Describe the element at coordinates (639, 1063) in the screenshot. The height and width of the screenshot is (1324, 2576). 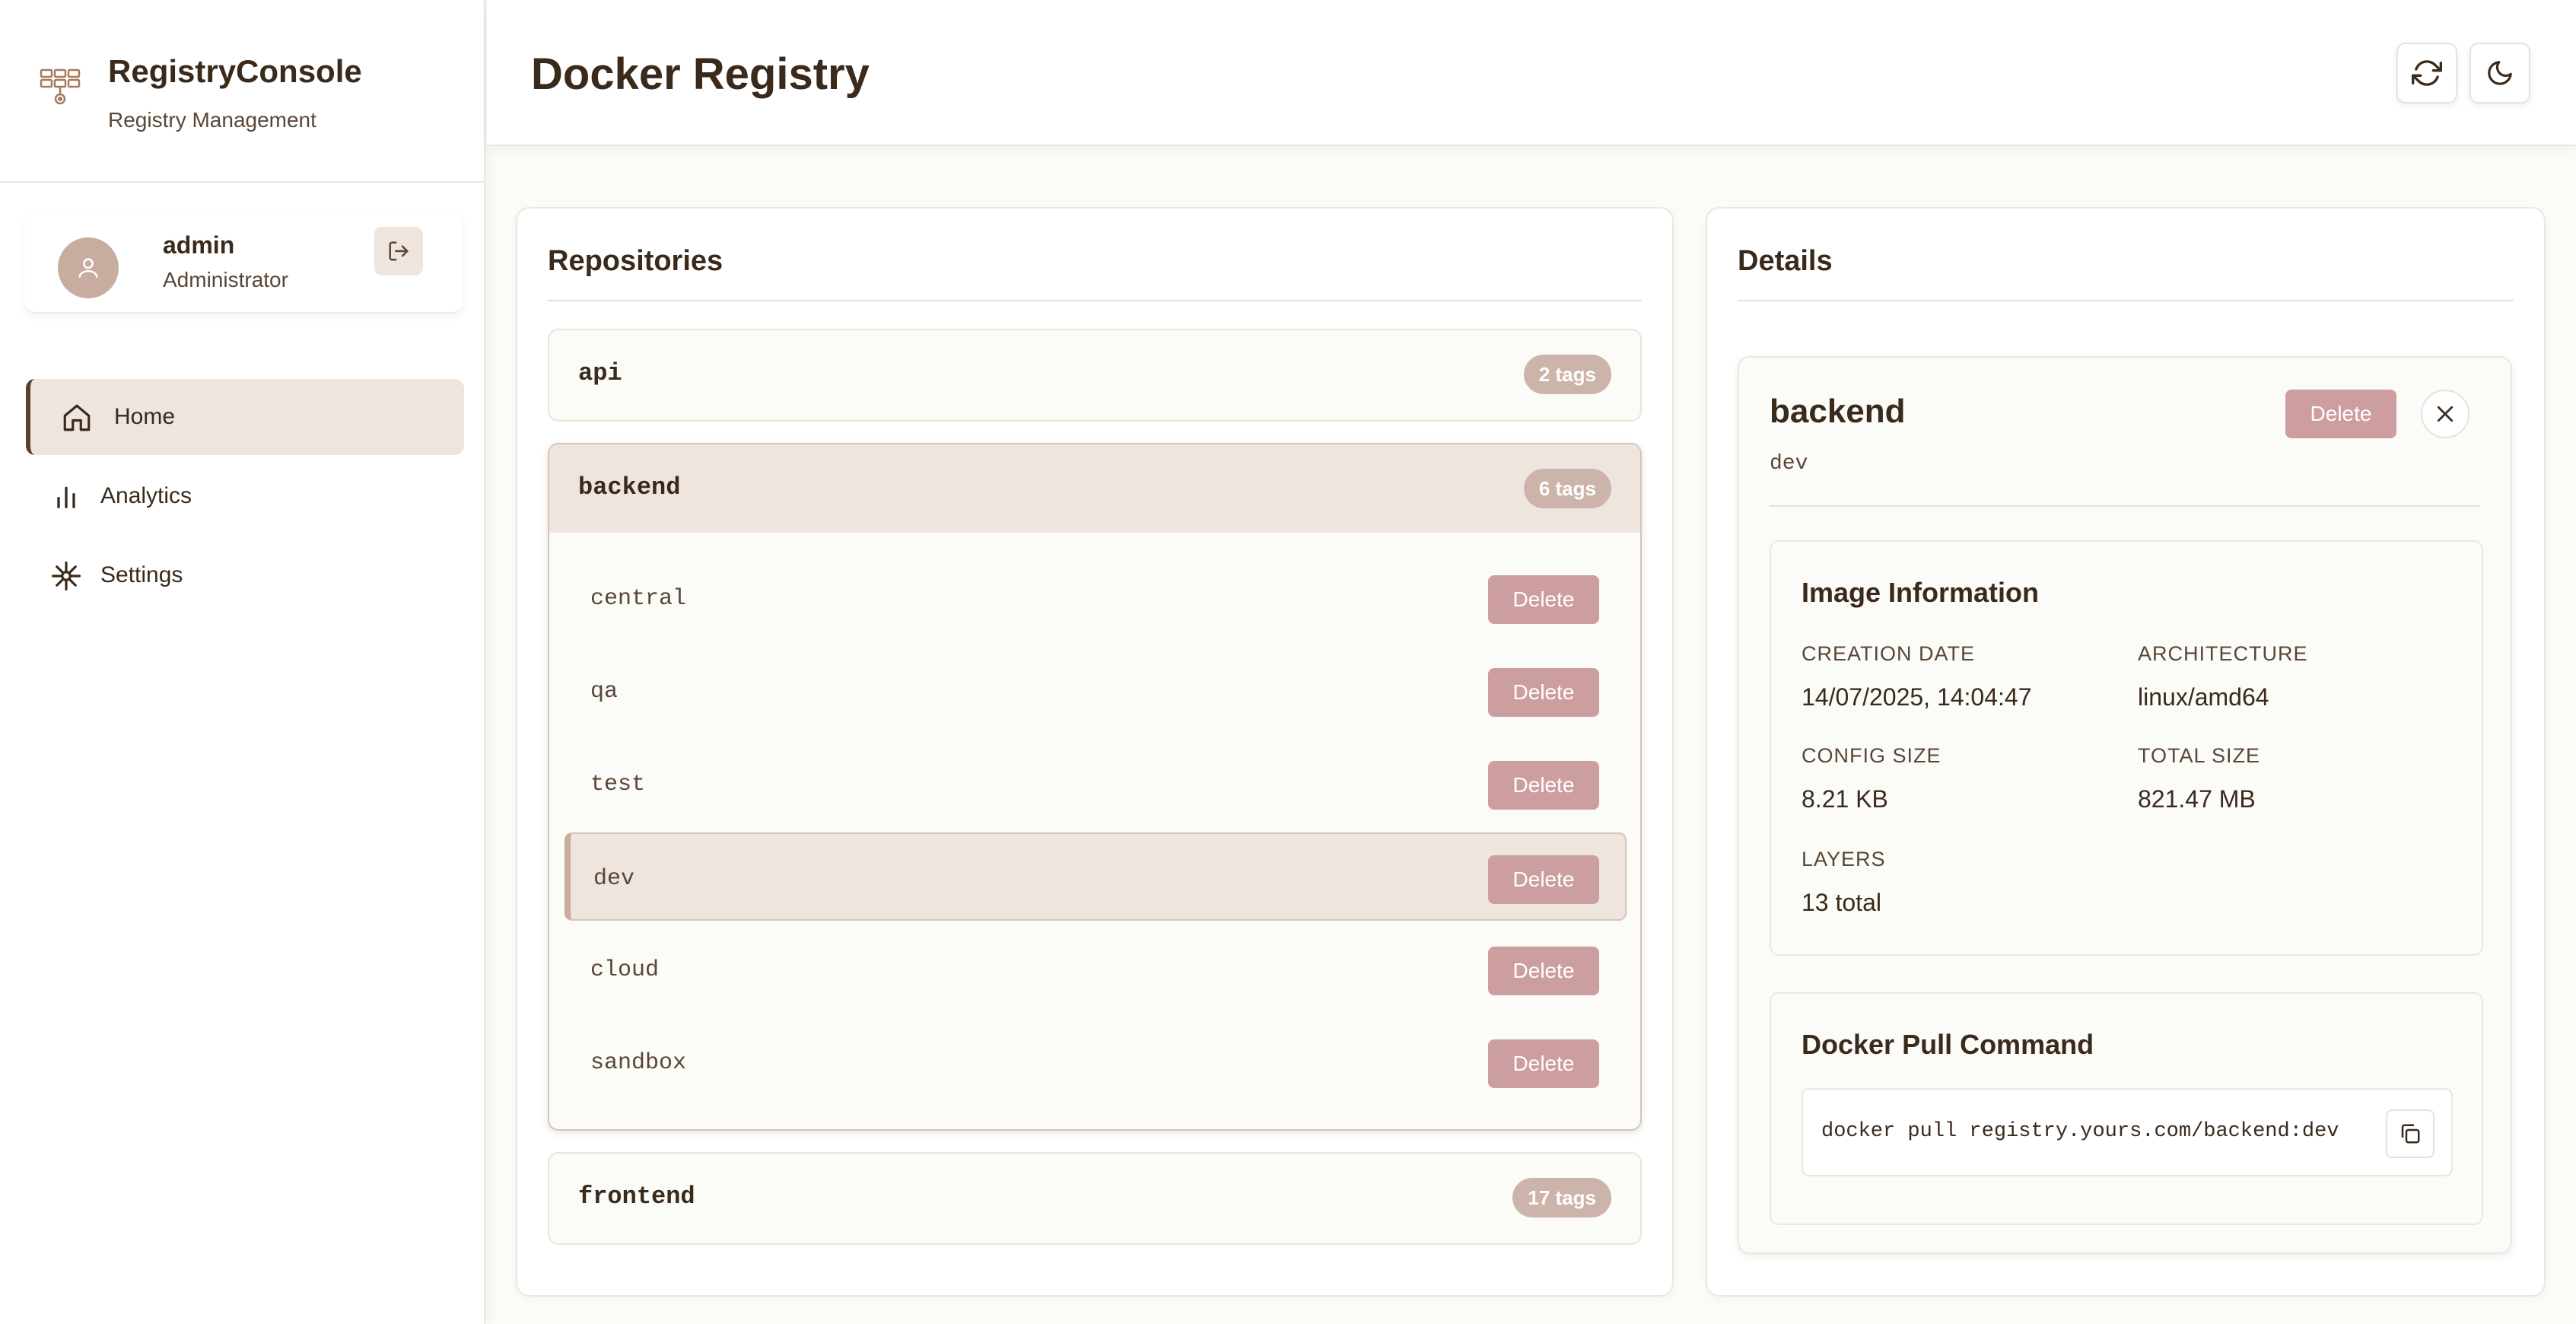
I see `tag-name: sandbox` at that location.